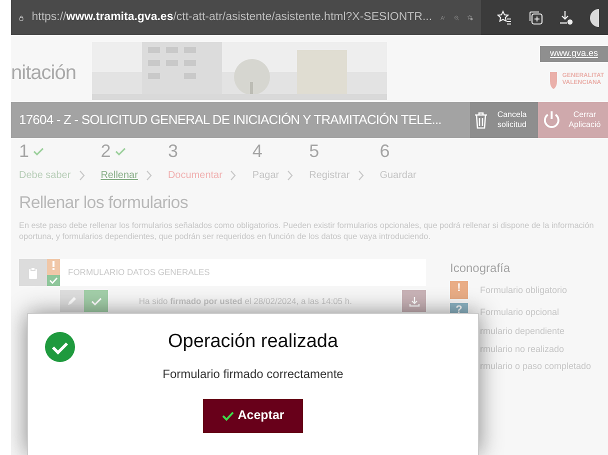 The height and width of the screenshot is (455, 608). What do you see at coordinates (459, 290) in the screenshot?
I see `required-icon: !` at bounding box center [459, 290].